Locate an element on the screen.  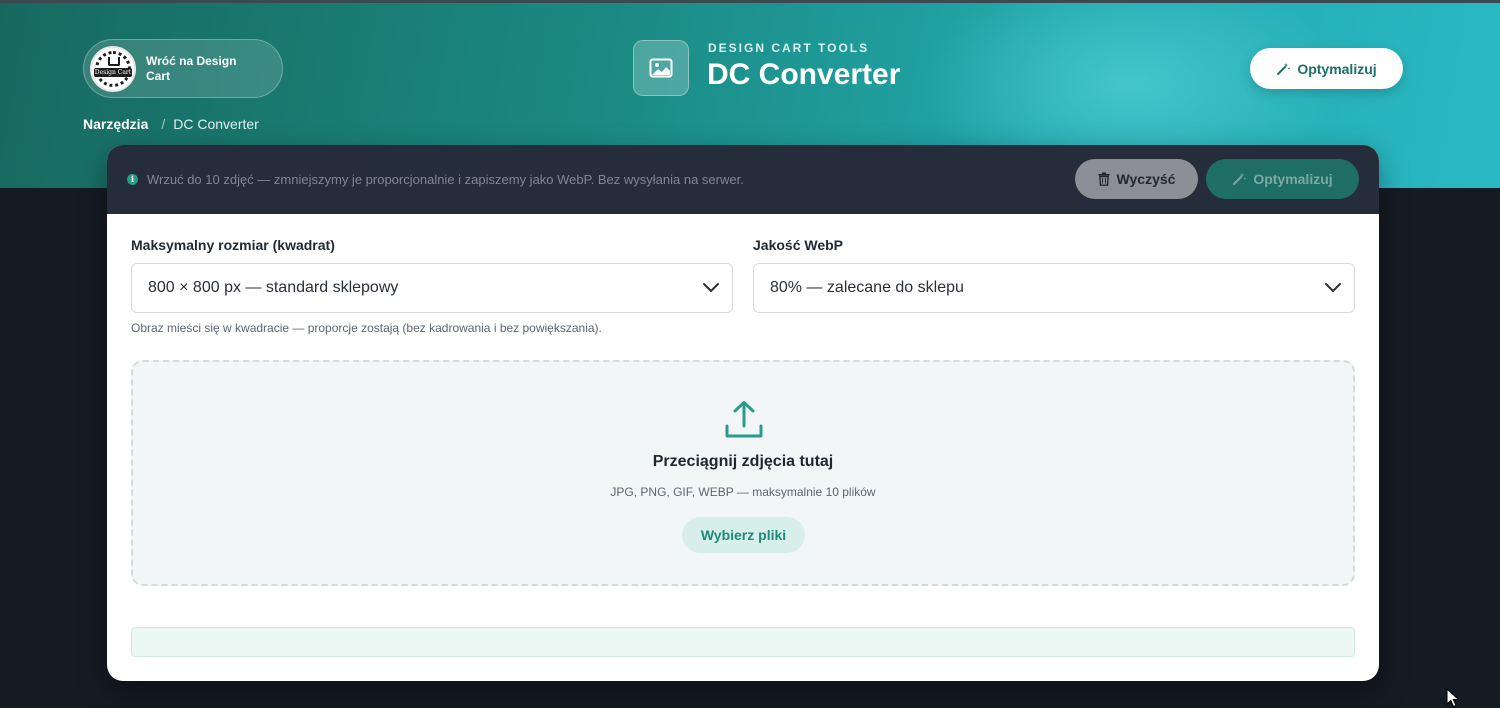
size-select-value: 800 × 800 px — standard sklepowy is located at coordinates (273, 287).